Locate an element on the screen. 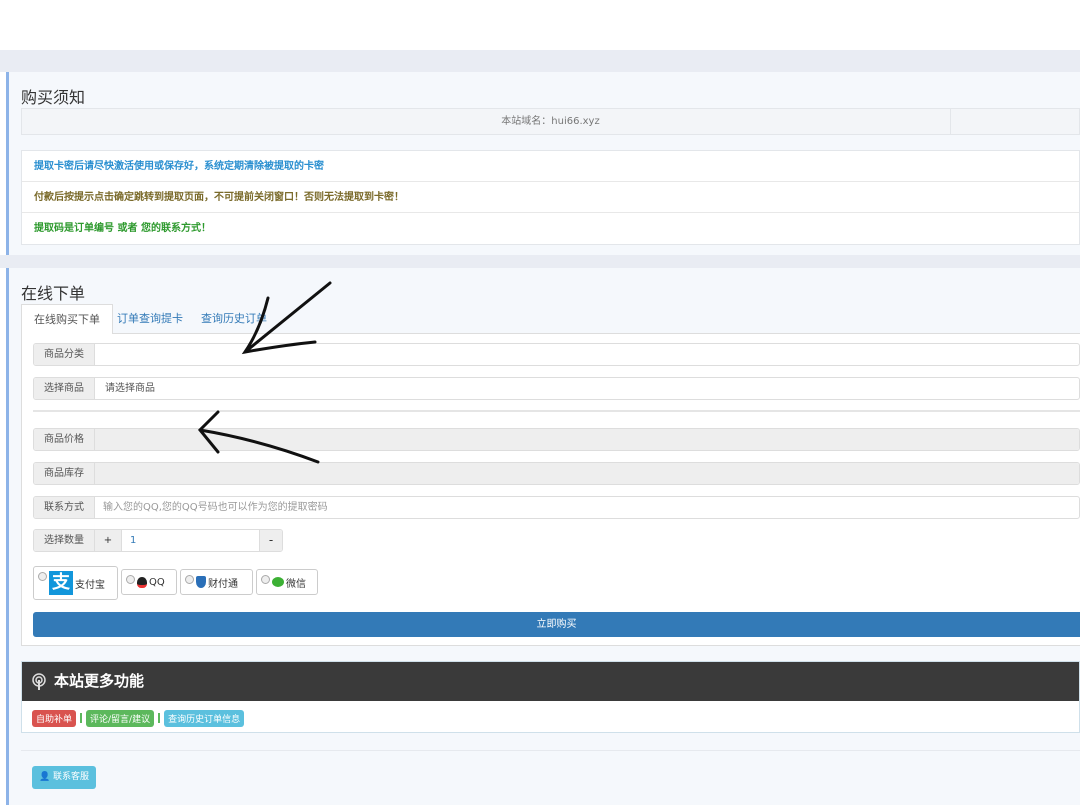 This screenshot has width=1080, height=805. top-band is located at coordinates (540, 61).